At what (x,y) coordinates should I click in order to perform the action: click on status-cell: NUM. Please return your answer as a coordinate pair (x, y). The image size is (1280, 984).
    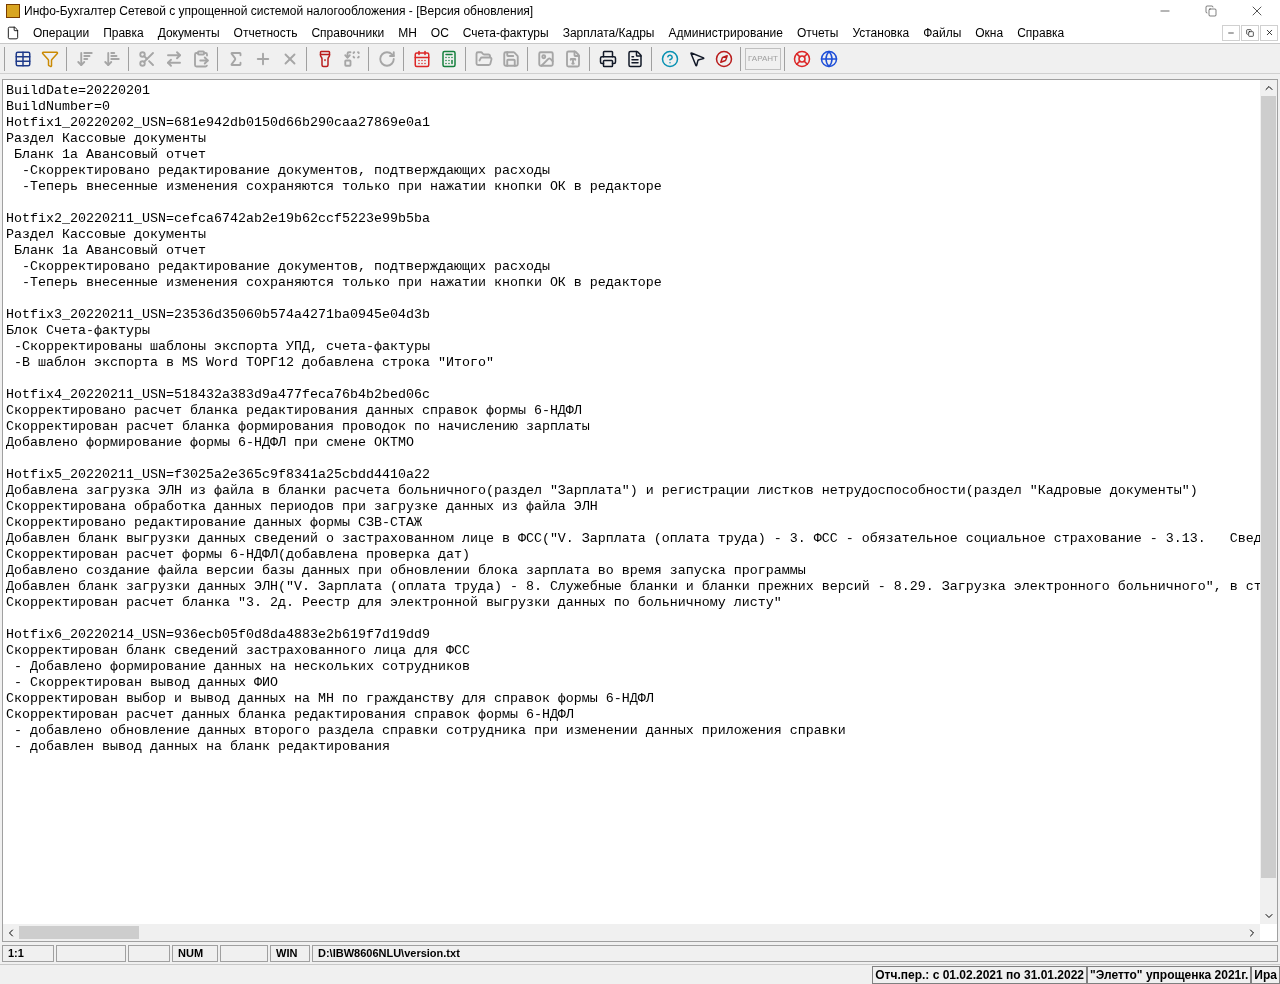
    Looking at the image, I should click on (195, 953).